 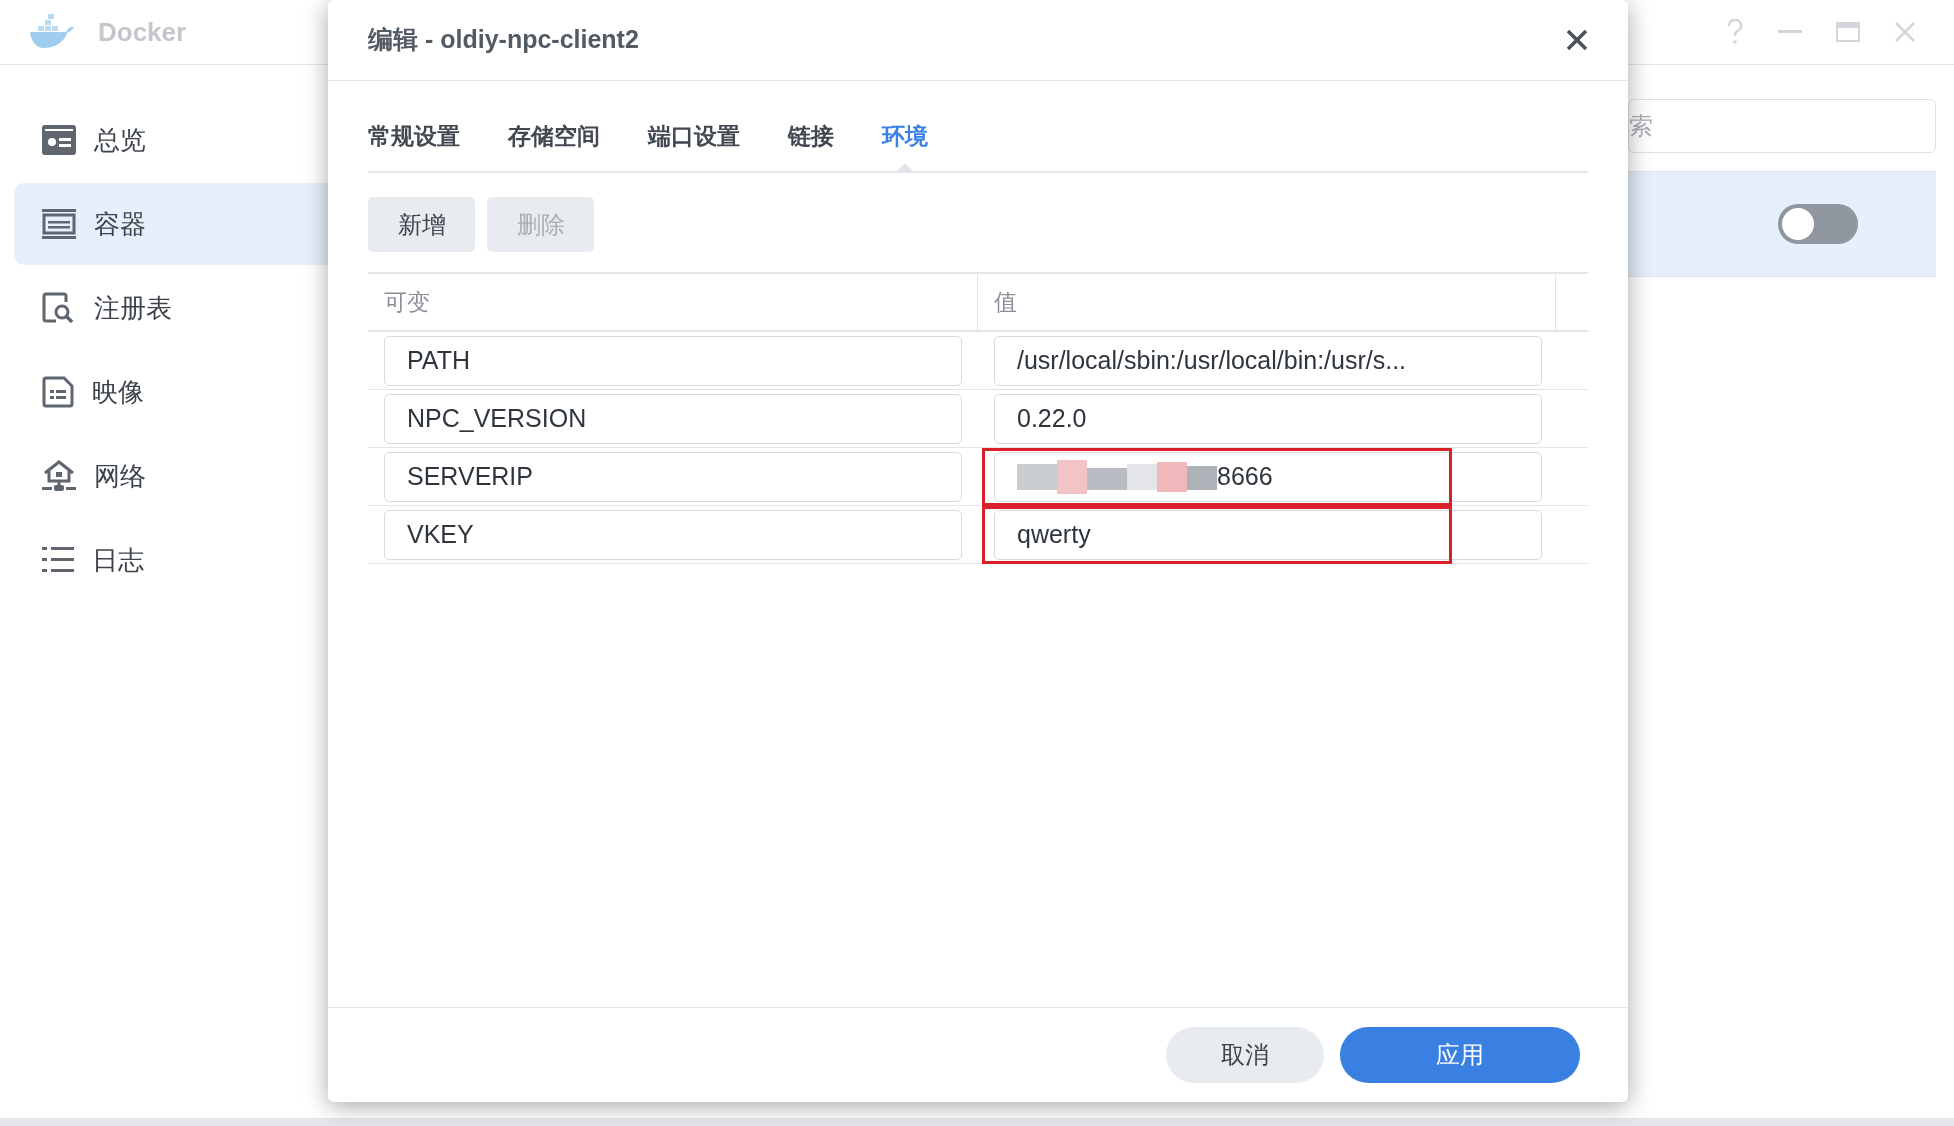 I want to click on house-network-icon, so click(x=59, y=476).